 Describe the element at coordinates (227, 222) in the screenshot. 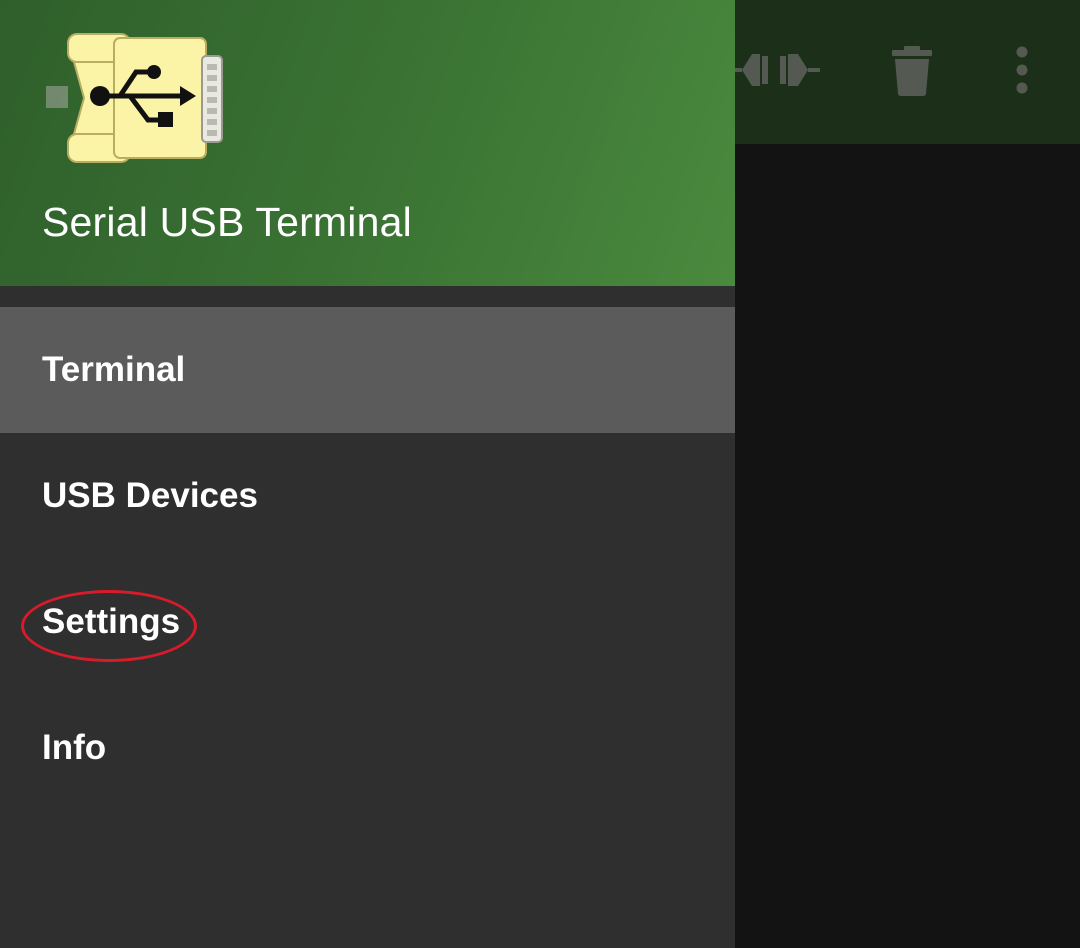

I see `drawer-title: Serial USB Terminal` at that location.